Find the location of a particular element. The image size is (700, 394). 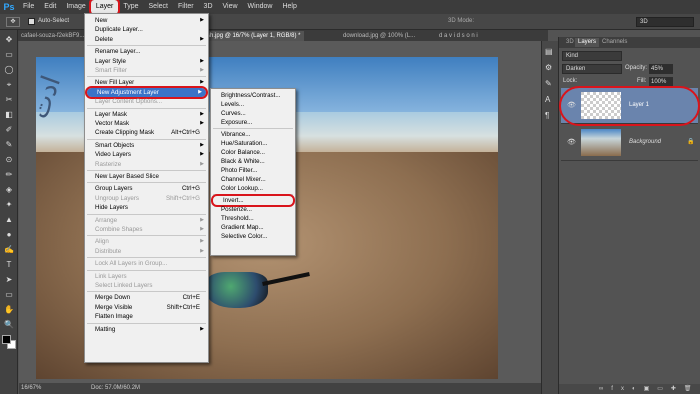

gradient-tool-icon: ✦ is located at coordinates (9, 205).